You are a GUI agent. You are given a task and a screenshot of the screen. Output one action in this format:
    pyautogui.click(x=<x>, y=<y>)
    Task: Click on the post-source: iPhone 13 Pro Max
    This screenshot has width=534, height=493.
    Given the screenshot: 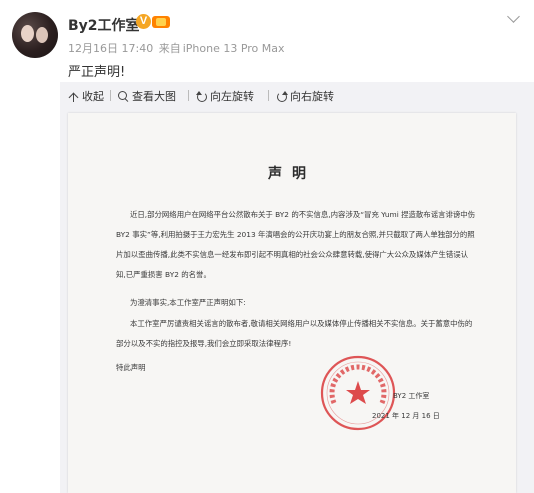 What is the action you would take?
    pyautogui.click(x=233, y=48)
    